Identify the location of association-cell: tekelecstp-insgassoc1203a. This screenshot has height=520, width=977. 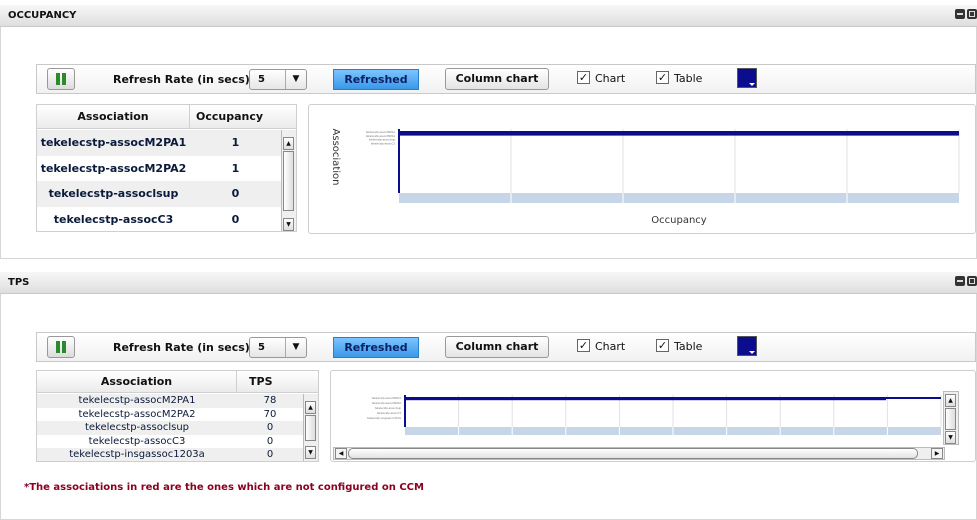
(137, 454).